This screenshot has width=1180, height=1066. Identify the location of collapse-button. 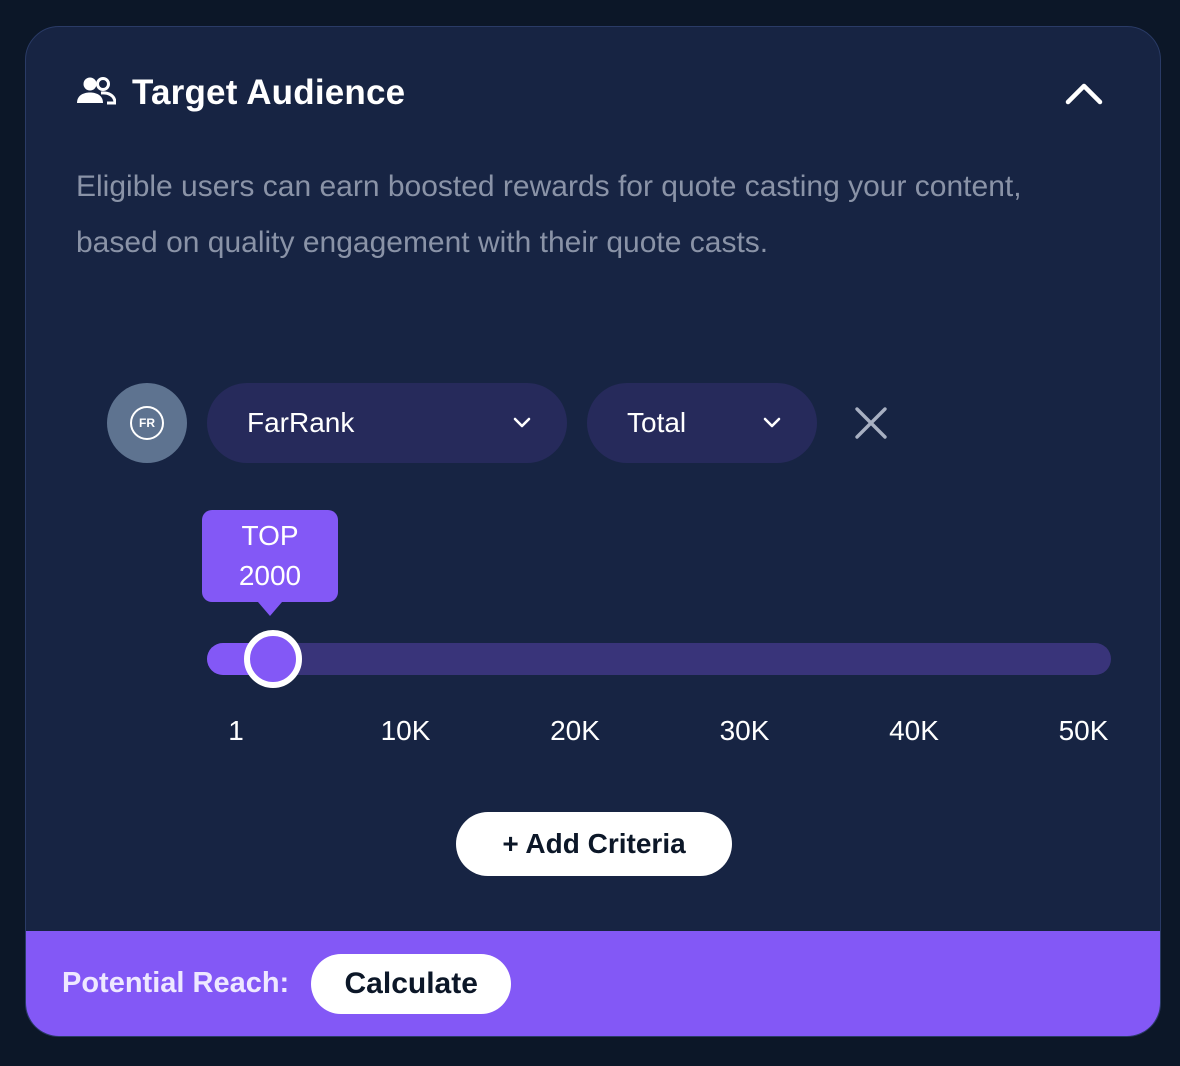
(1084, 93).